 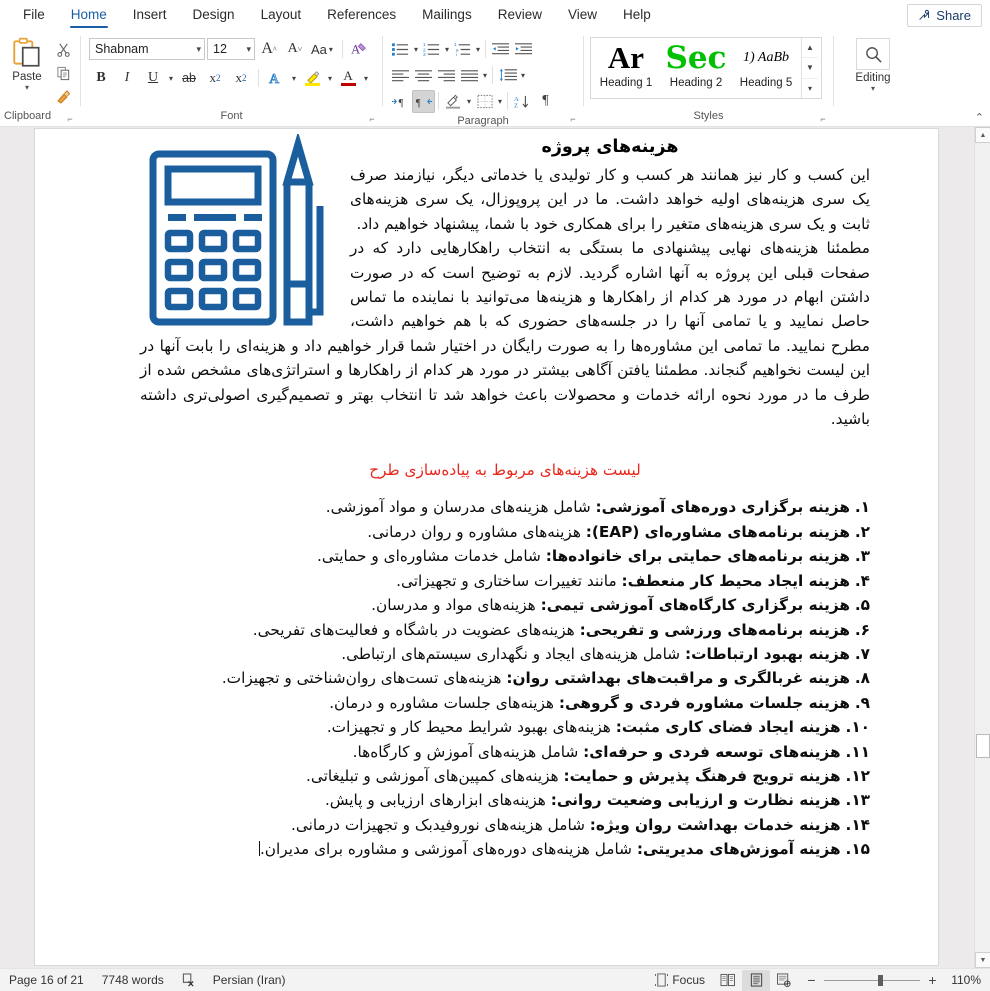 What do you see at coordinates (469, 101) in the screenshot?
I see `shading-caret: ▾` at bounding box center [469, 101].